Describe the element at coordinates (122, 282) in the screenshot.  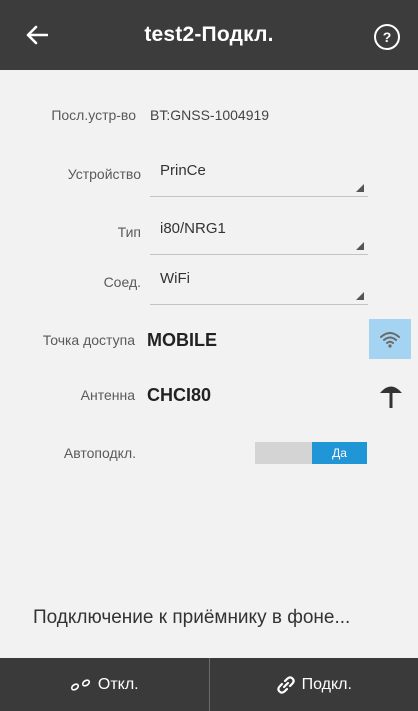
I see `connection-label: Соед.` at that location.